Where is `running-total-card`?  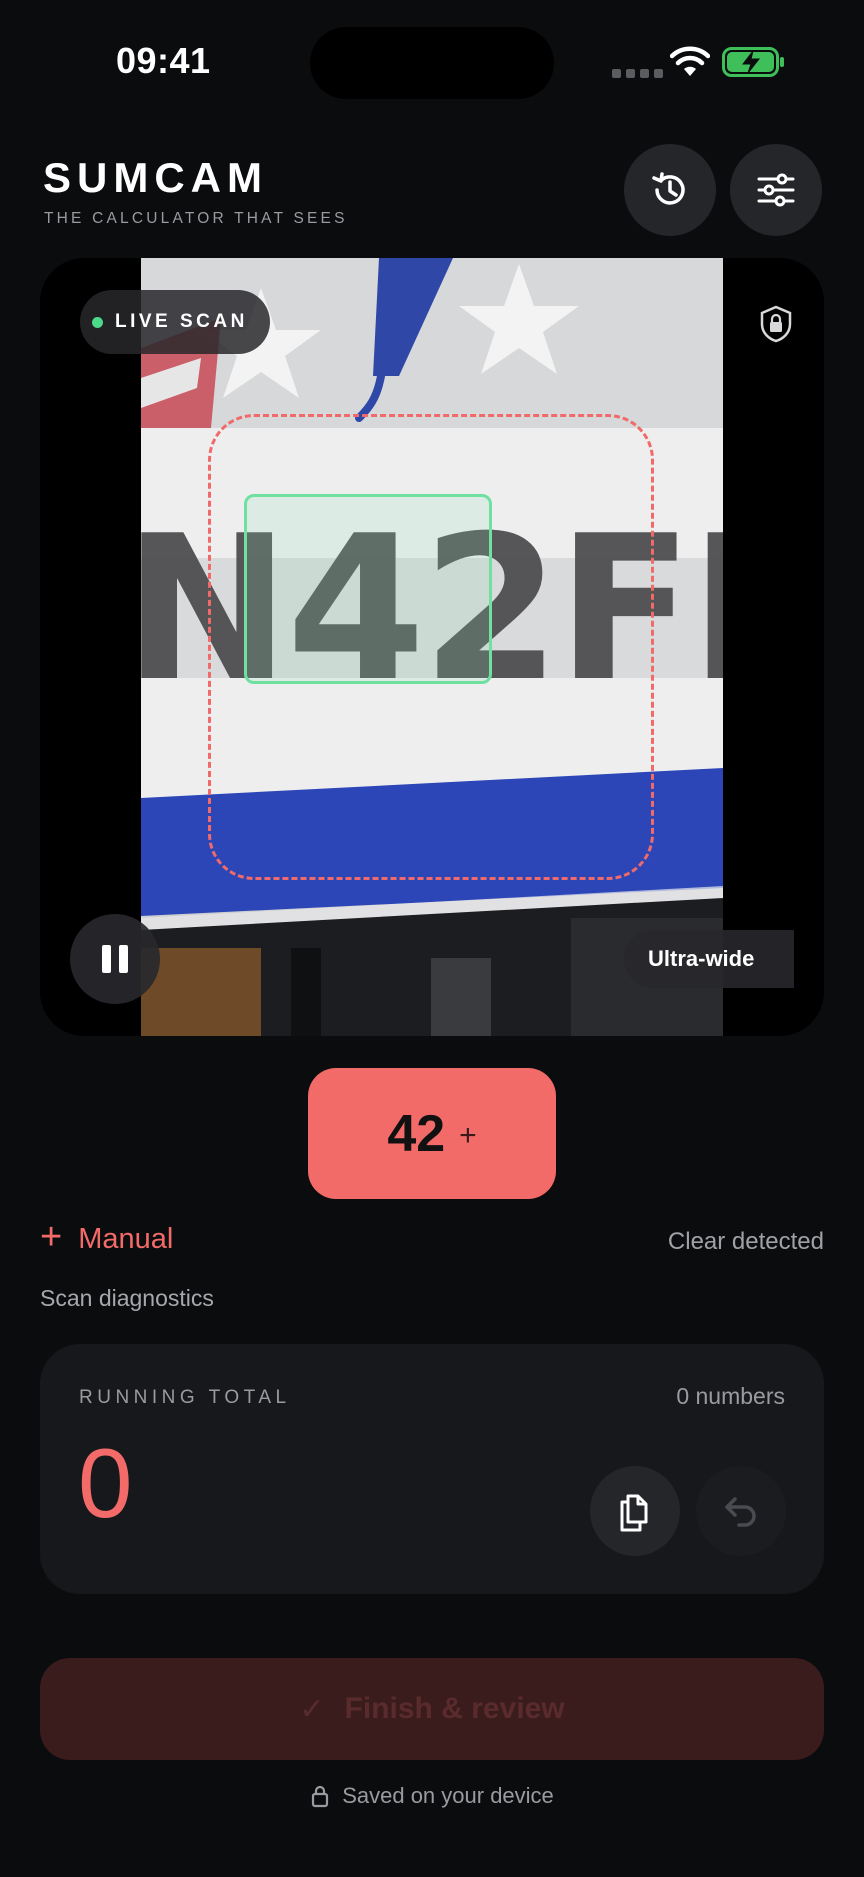
running-total-card is located at coordinates (432, 1469).